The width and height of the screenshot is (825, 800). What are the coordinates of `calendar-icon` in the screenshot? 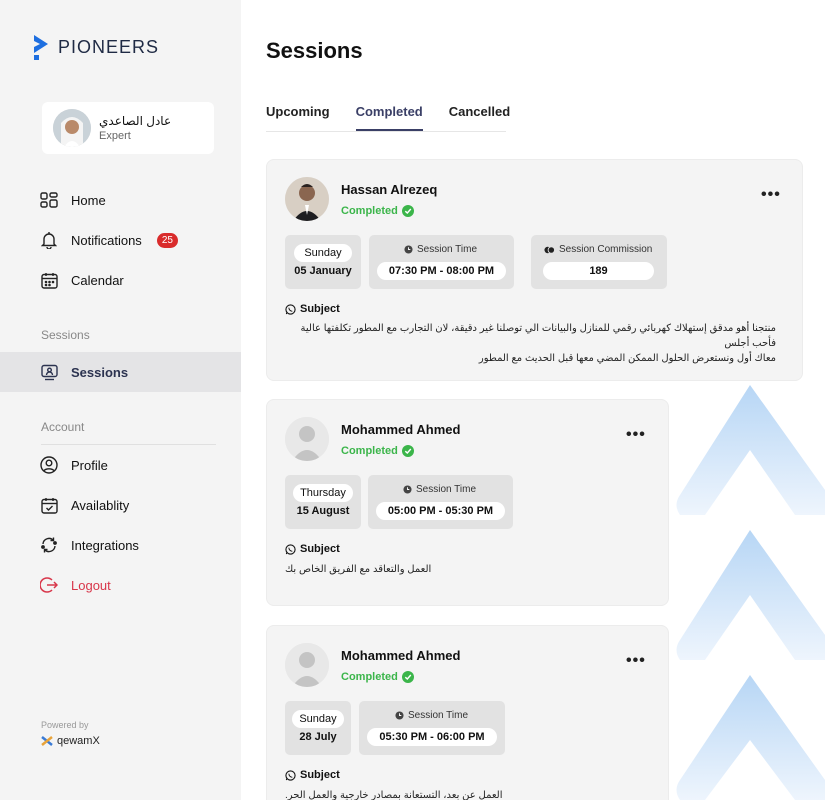 It's located at (49, 280).